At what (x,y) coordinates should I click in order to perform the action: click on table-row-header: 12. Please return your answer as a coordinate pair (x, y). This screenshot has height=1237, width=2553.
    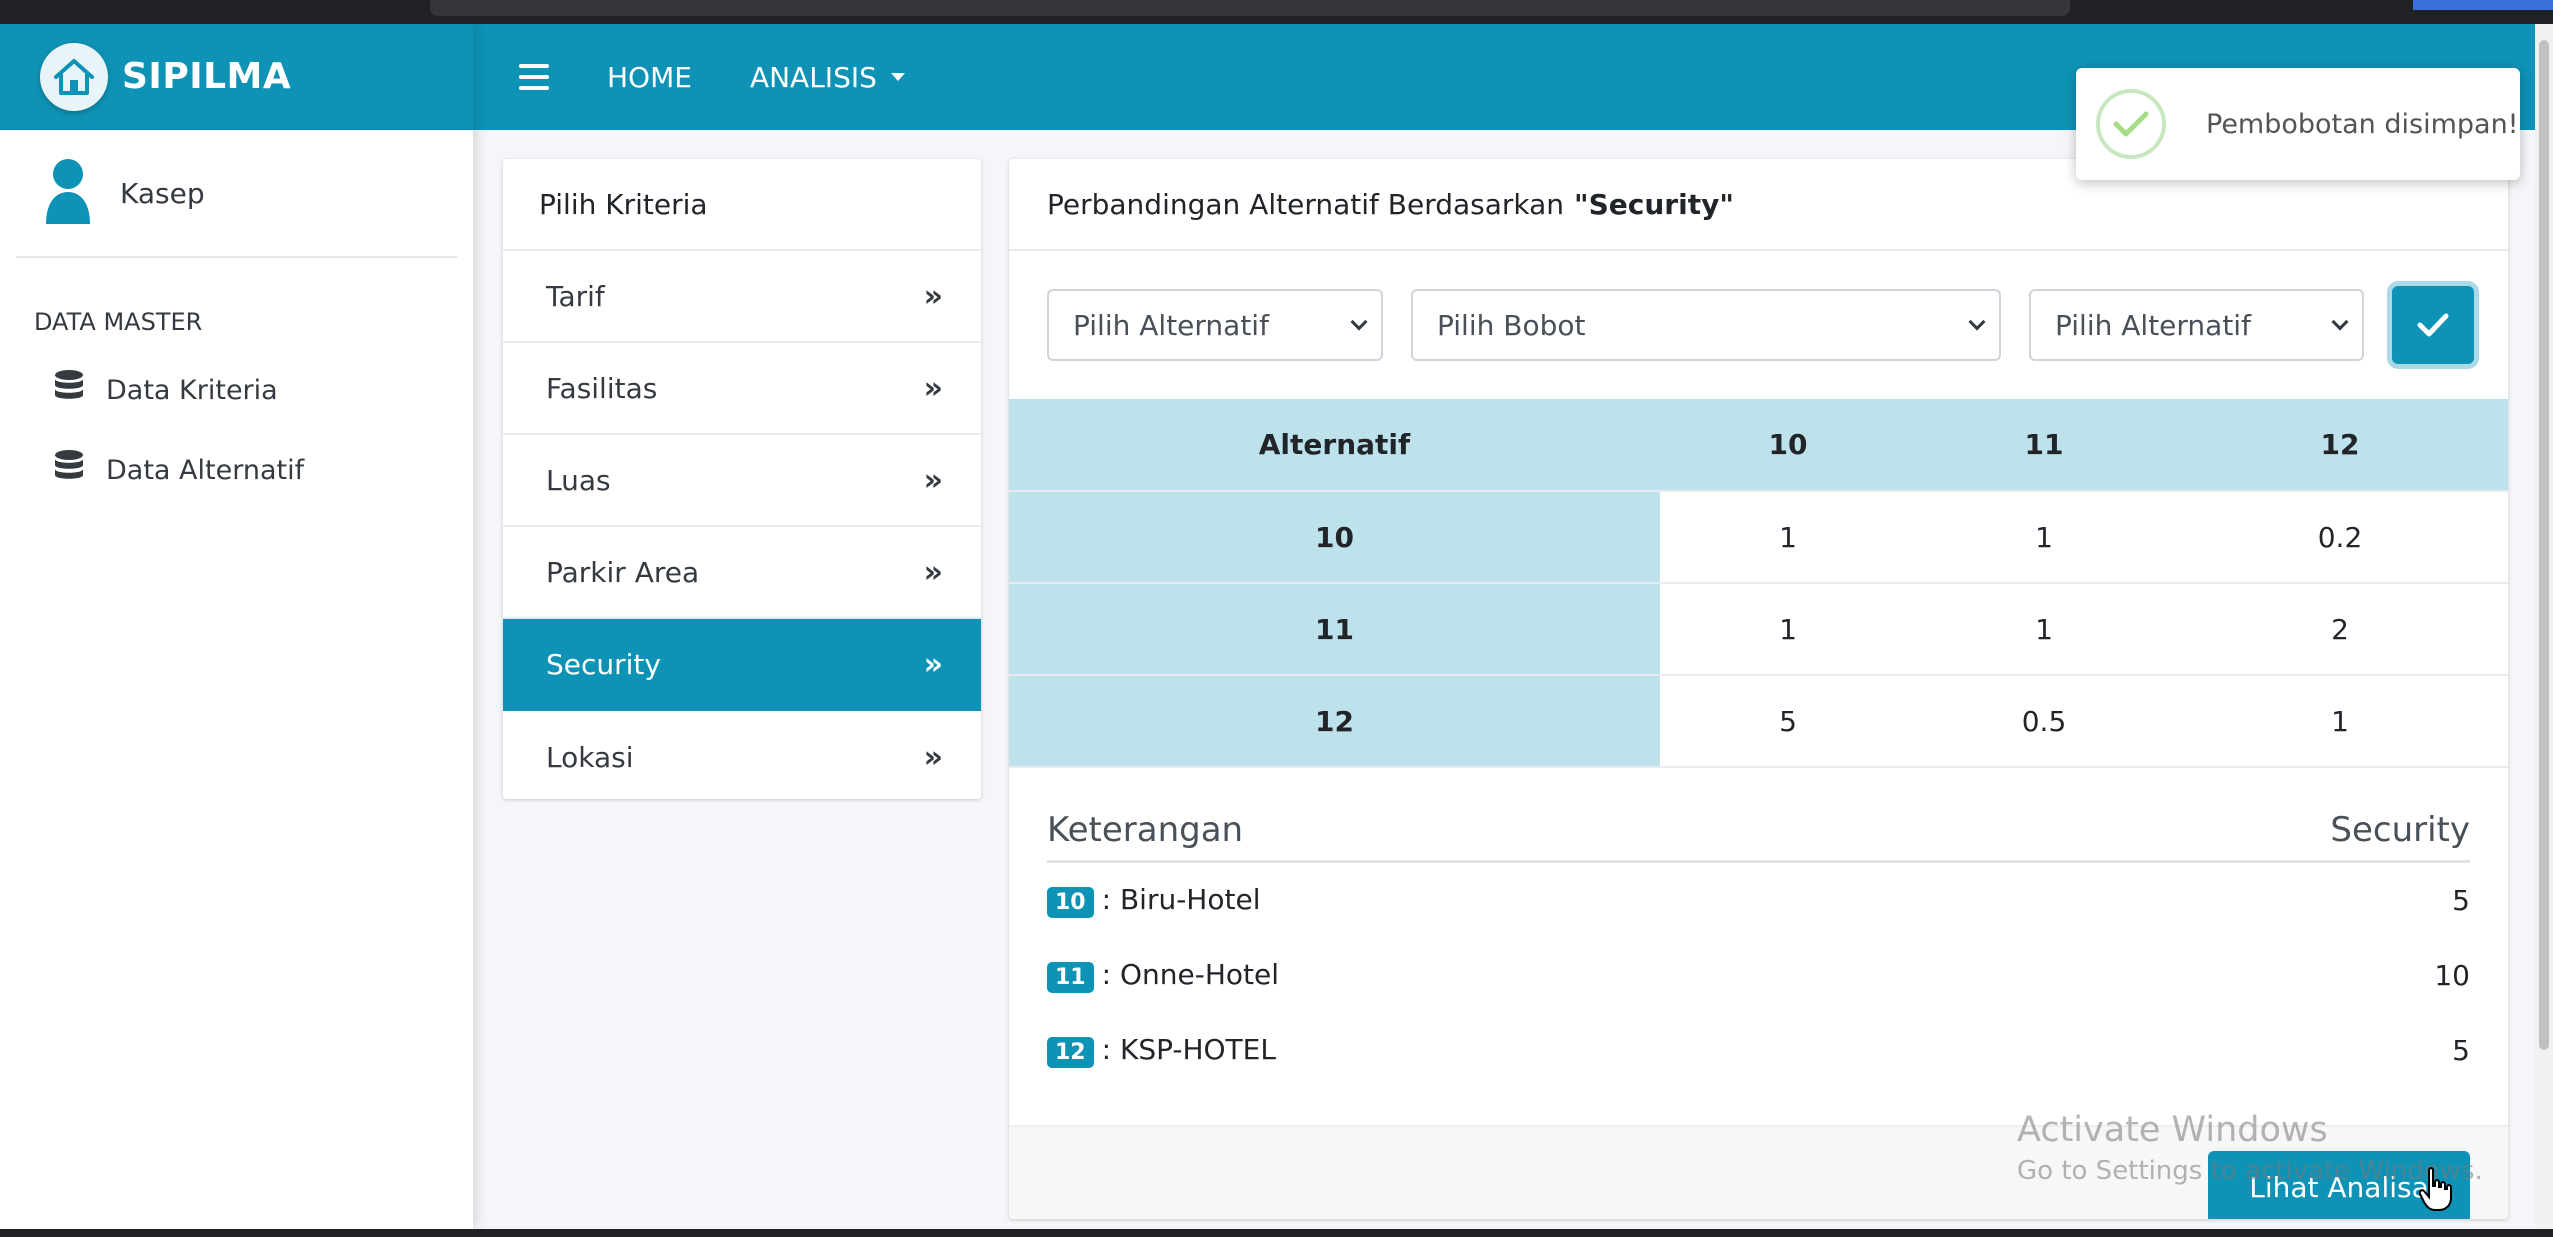
    Looking at the image, I should click on (1334, 721).